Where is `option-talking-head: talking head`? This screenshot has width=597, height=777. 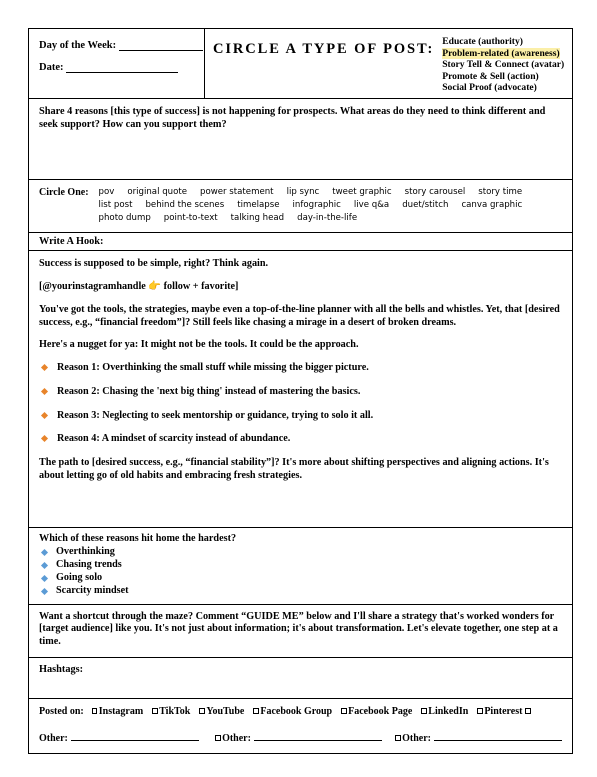
option-talking-head: talking head is located at coordinates (257, 218).